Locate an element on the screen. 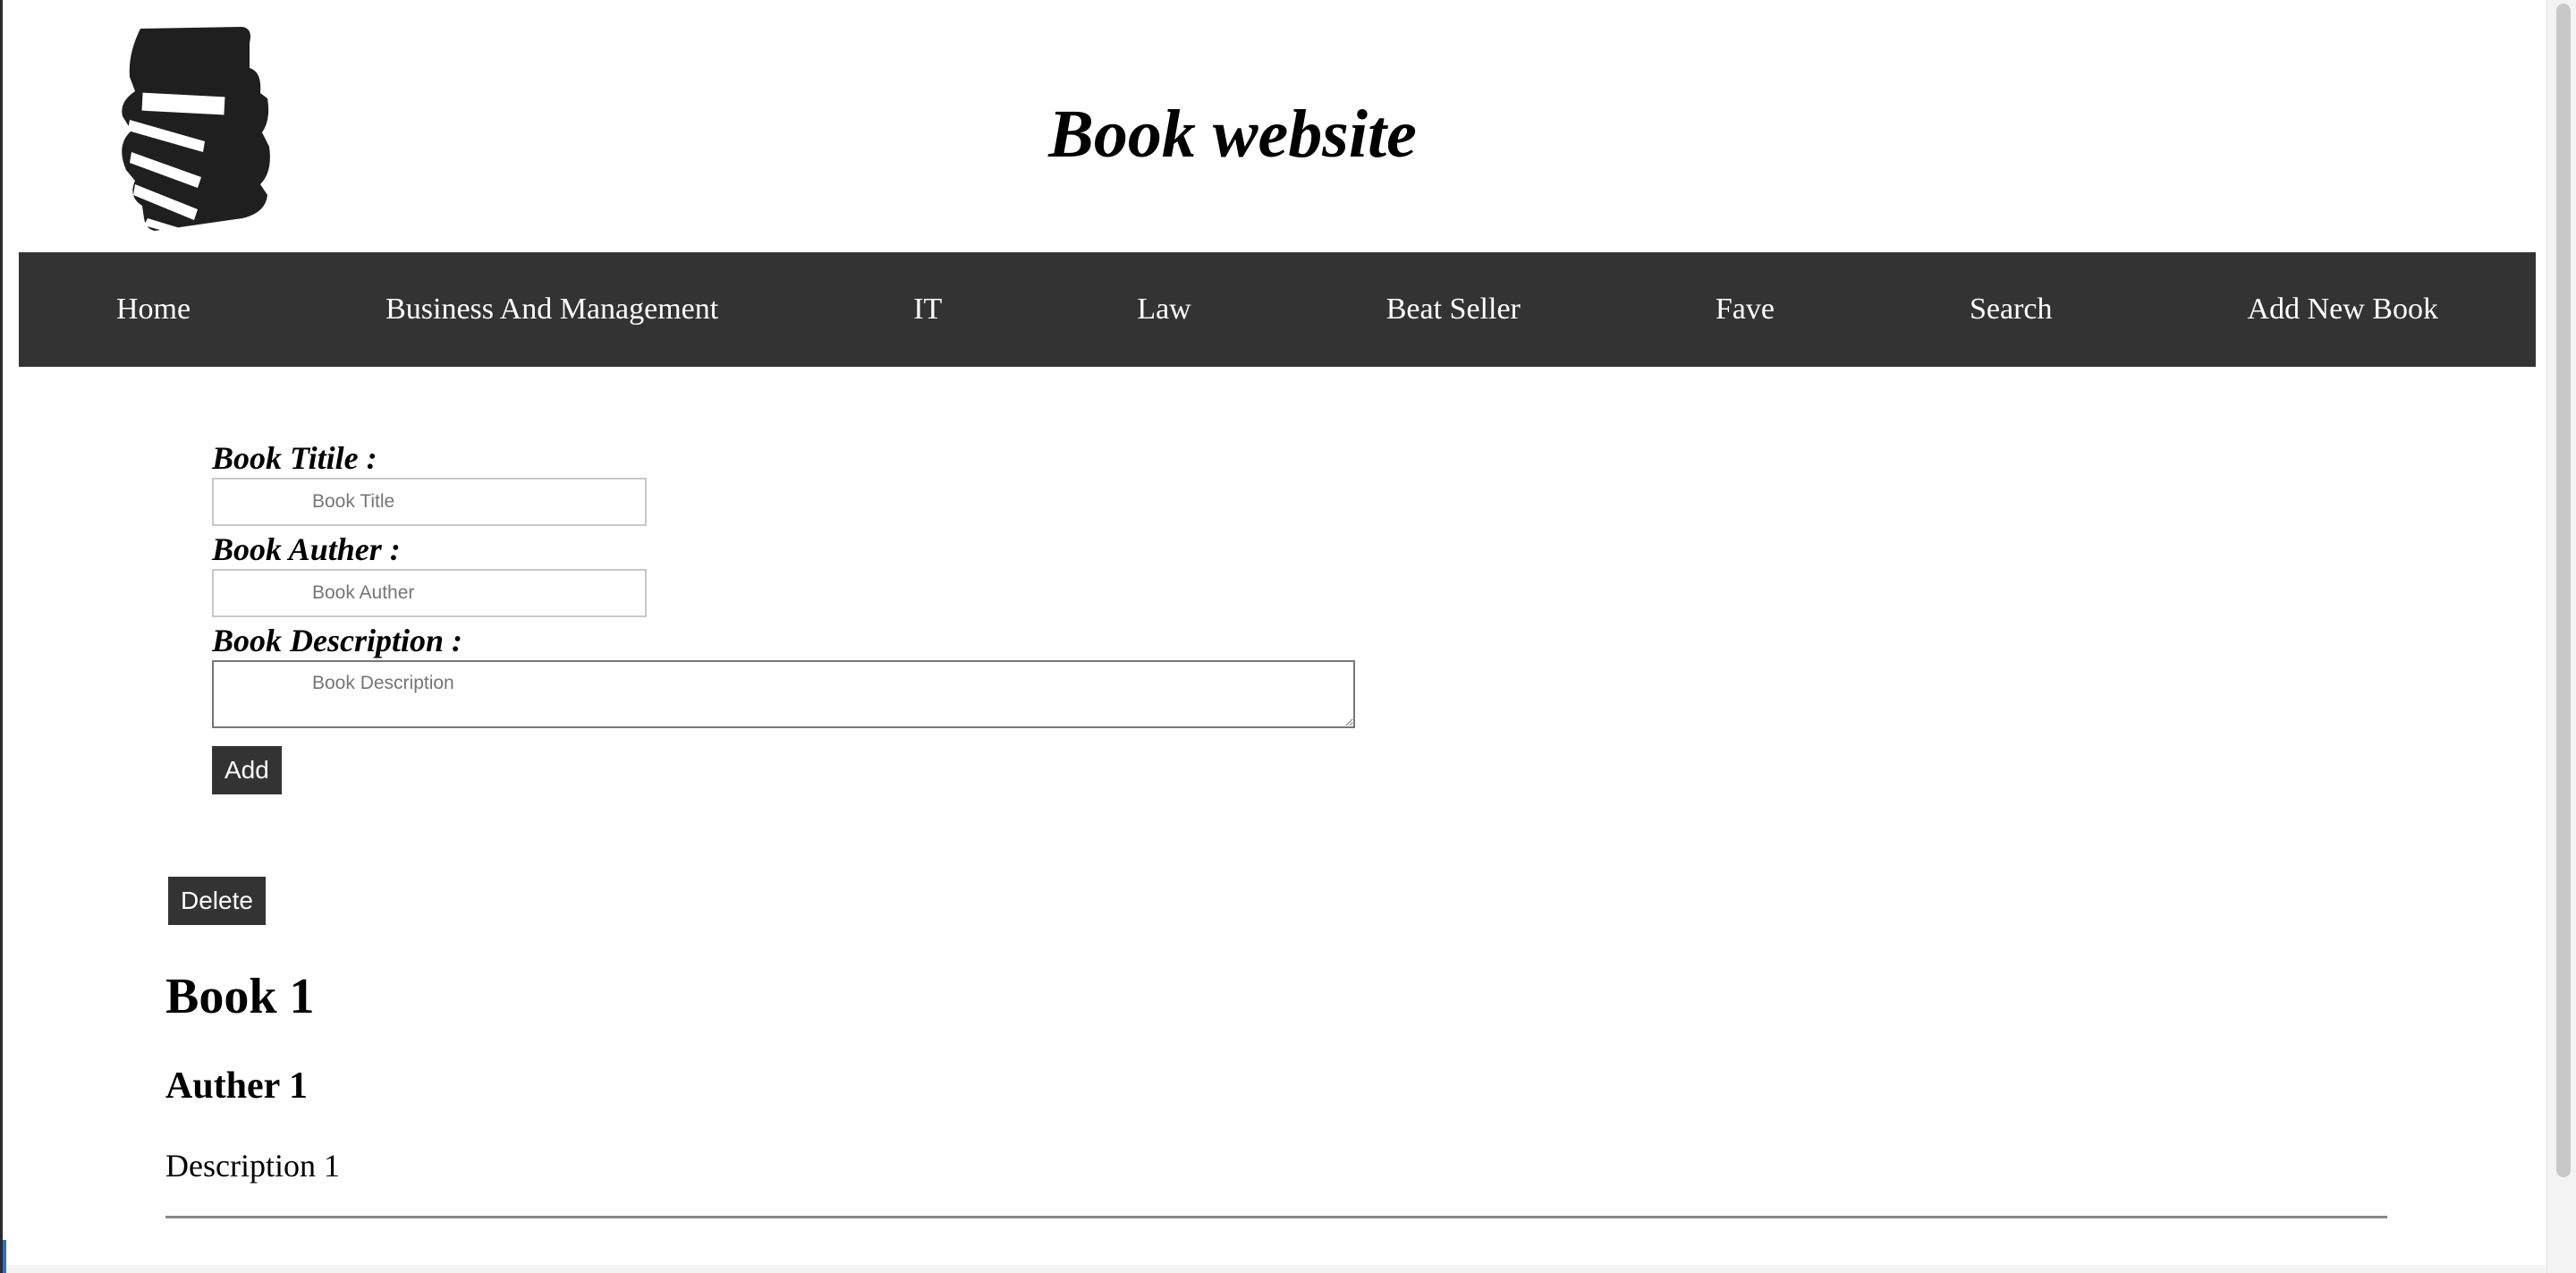 Image resolution: width=2576 pixels, height=1273 pixels. book-title-label: Book Titile : is located at coordinates (294, 458).